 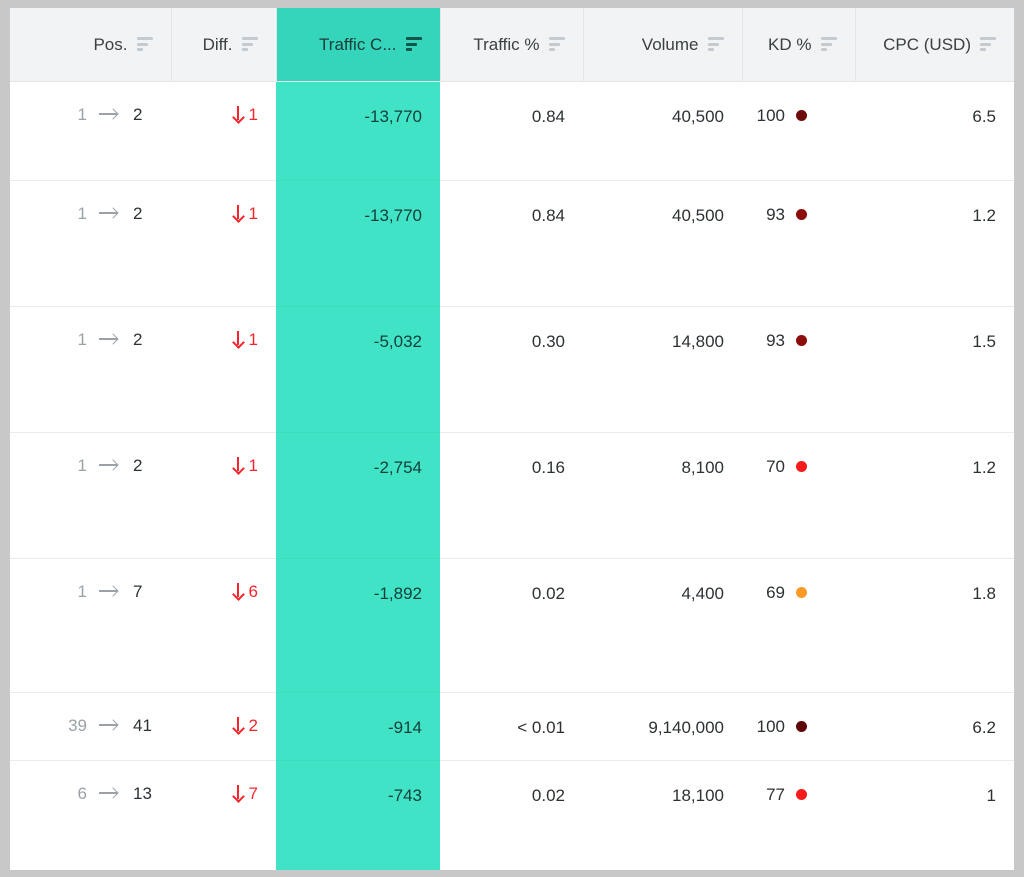 What do you see at coordinates (358, 131) in the screenshot?
I see `cell-traffic-change: -13,770` at bounding box center [358, 131].